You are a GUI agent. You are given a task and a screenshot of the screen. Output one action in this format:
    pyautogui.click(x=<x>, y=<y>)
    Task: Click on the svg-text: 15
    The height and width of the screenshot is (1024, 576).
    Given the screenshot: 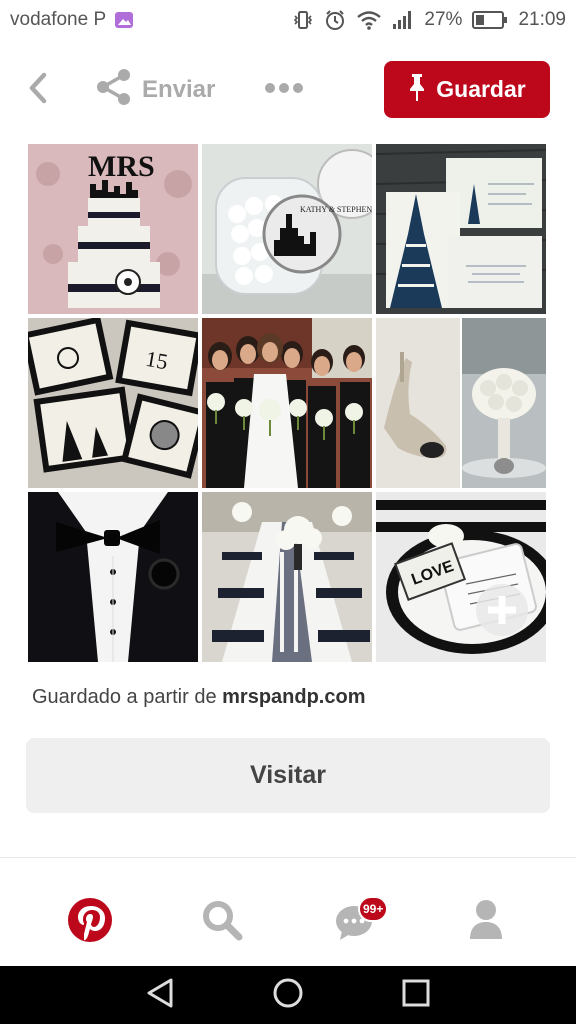 What is the action you would take?
    pyautogui.click(x=157, y=360)
    